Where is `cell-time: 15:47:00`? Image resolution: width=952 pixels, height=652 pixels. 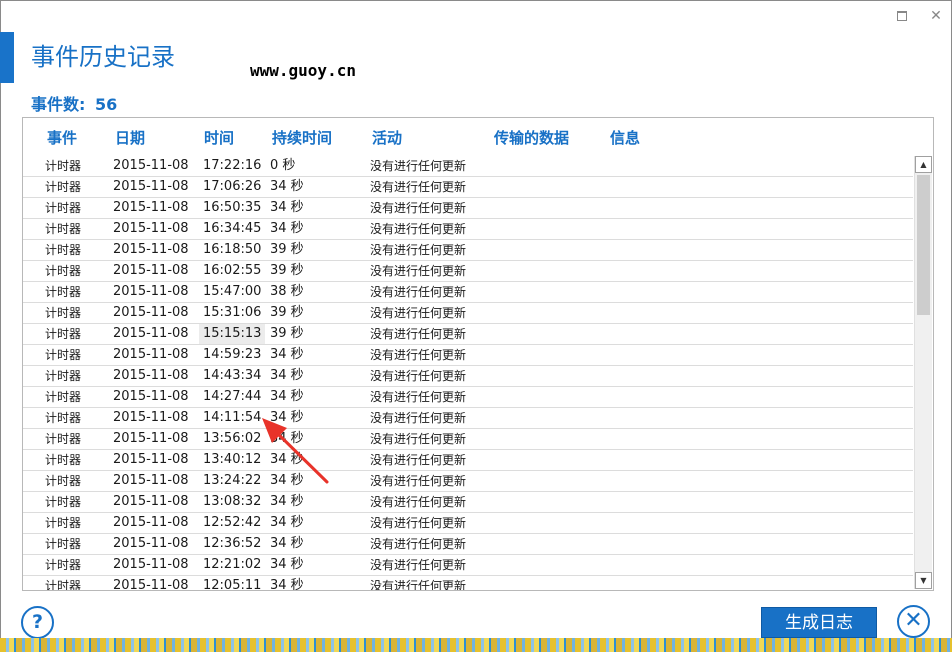
cell-time: 15:47:00 is located at coordinates (232, 291).